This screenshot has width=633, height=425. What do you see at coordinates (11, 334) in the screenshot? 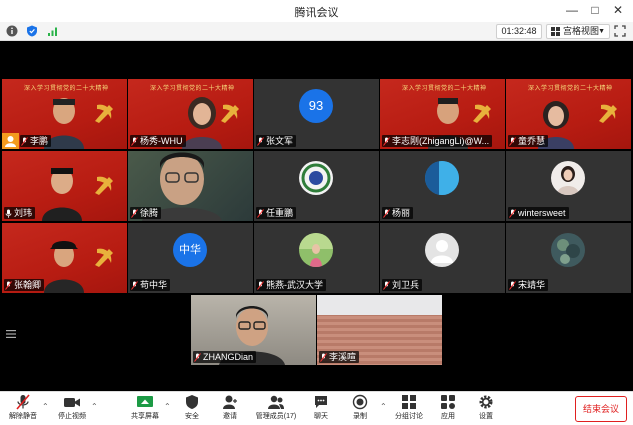
I see `sidebar-handle-icon` at bounding box center [11, 334].